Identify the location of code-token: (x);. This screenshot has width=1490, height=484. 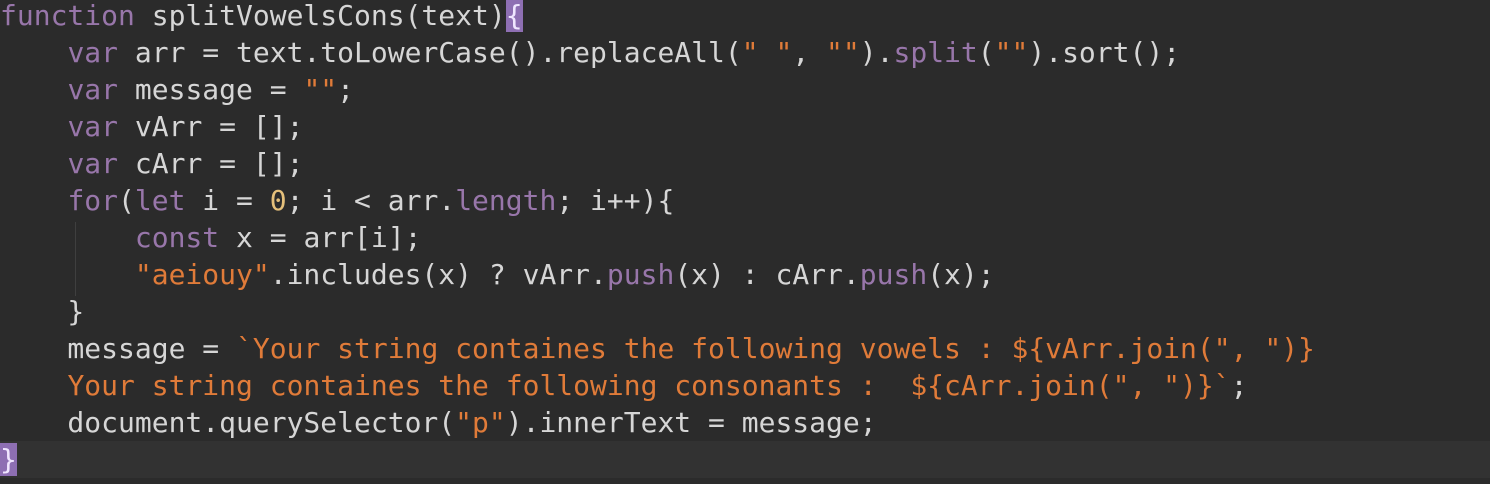
(961, 274).